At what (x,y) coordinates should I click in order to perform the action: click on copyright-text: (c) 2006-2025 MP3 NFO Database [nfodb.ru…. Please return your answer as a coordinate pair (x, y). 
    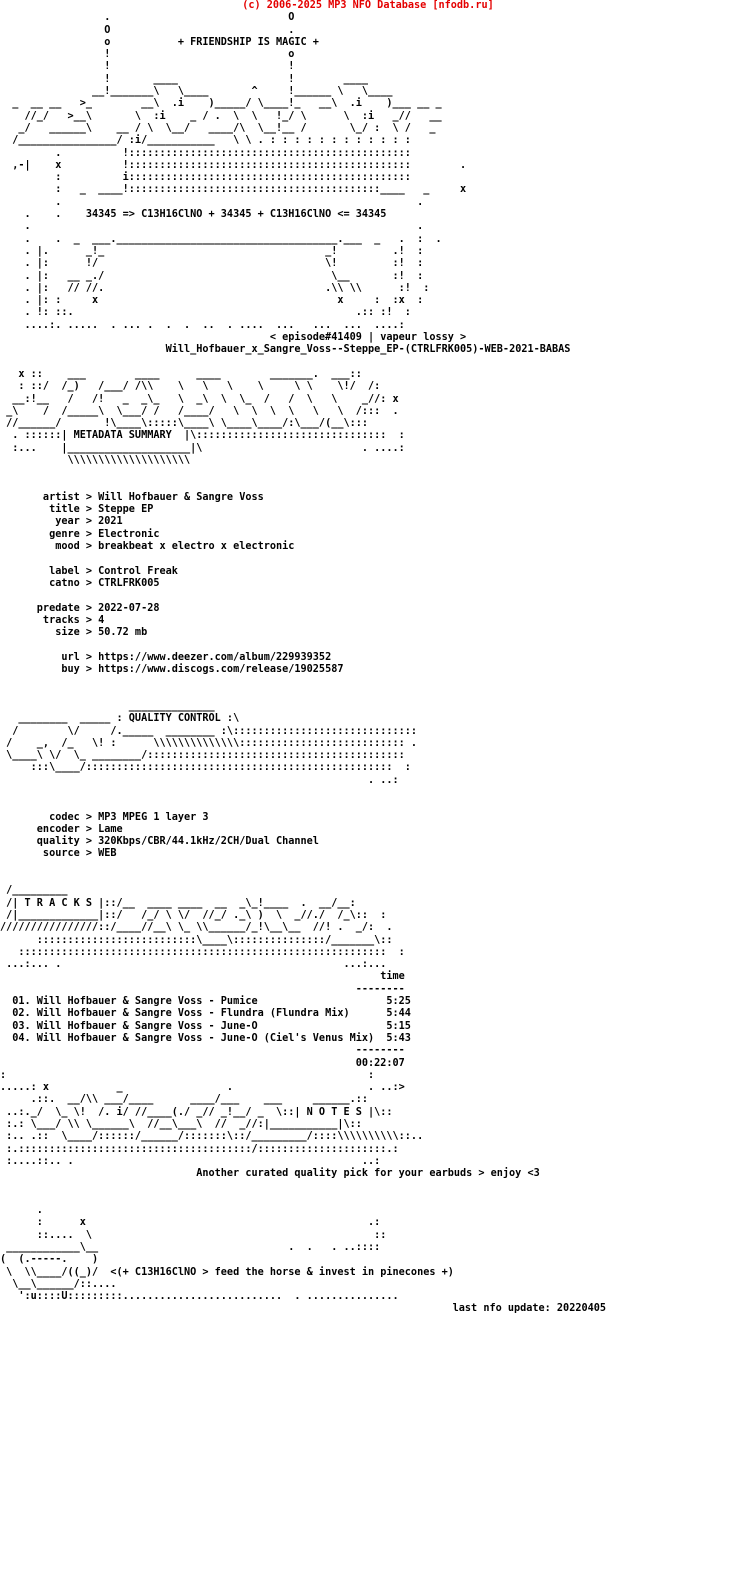
    Looking at the image, I should click on (368, 5).